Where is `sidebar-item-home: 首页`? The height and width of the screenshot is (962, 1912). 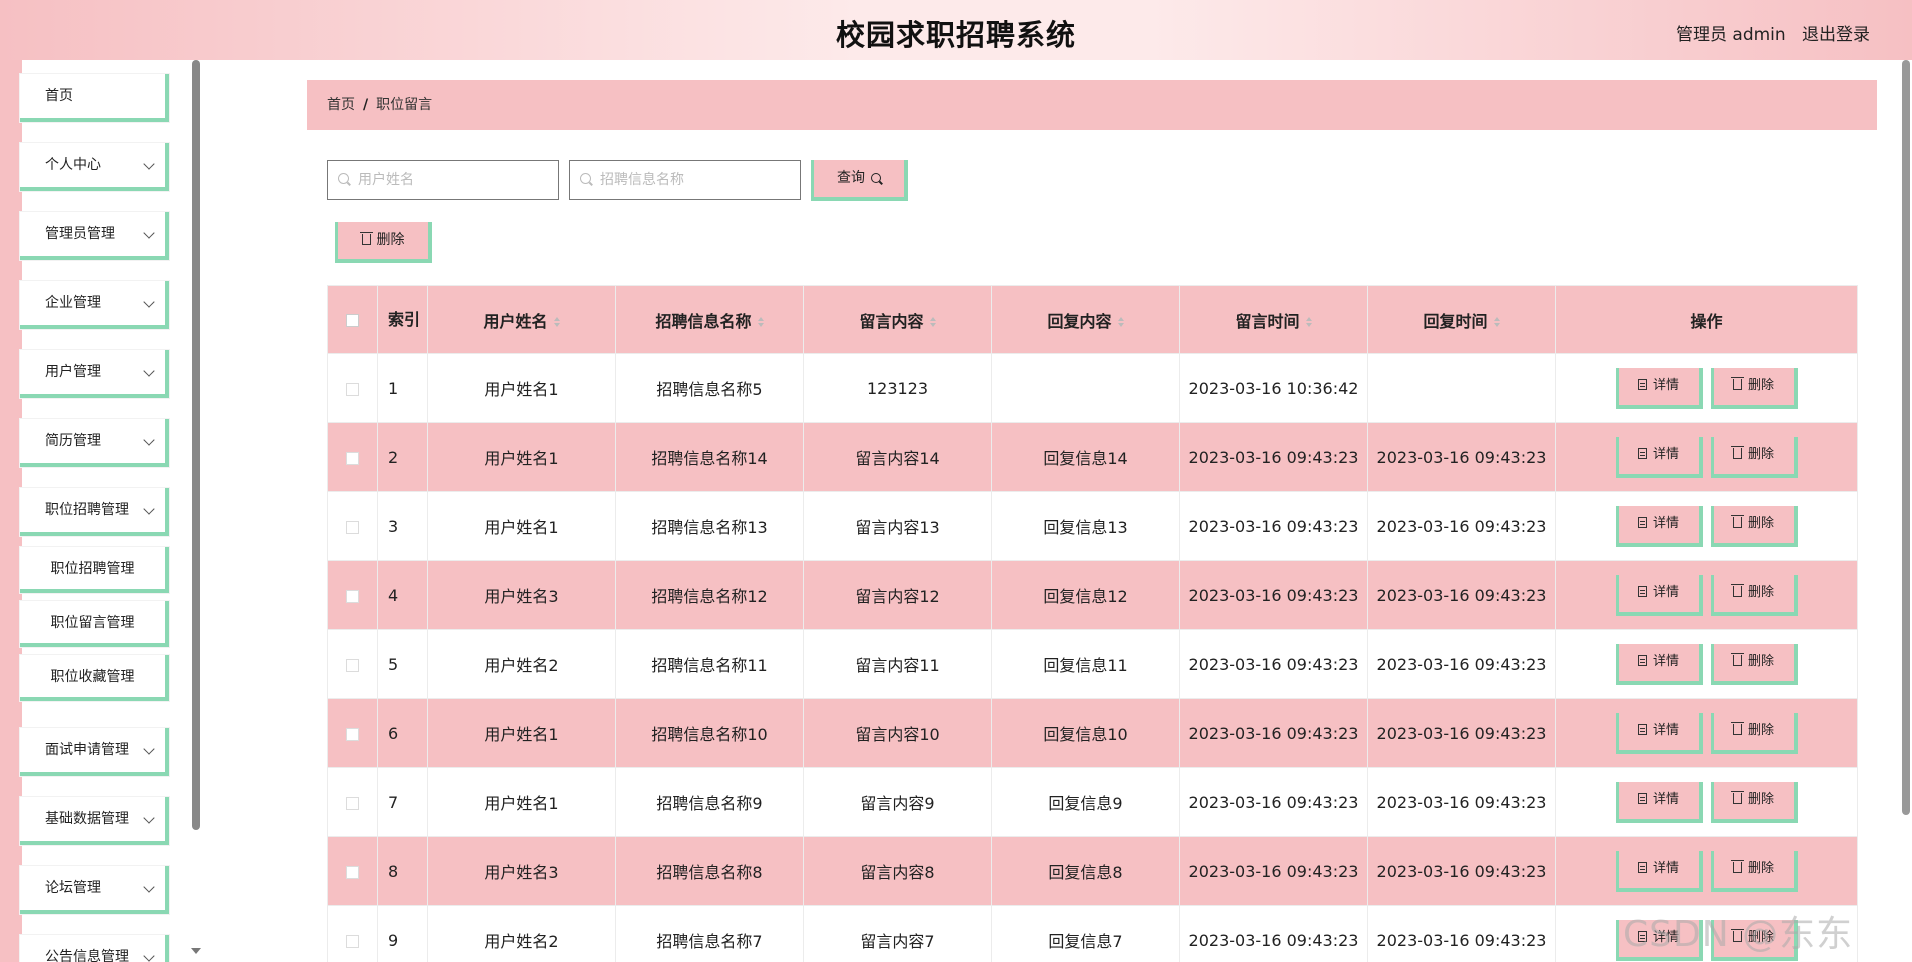
sidebar-item-home: 首页 is located at coordinates (94, 98).